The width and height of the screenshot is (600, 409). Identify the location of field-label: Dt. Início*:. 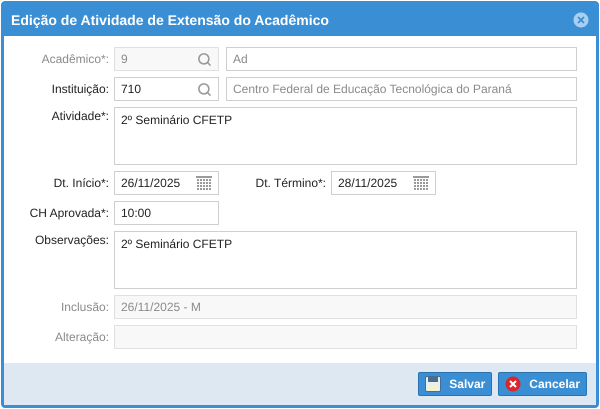
(81, 183).